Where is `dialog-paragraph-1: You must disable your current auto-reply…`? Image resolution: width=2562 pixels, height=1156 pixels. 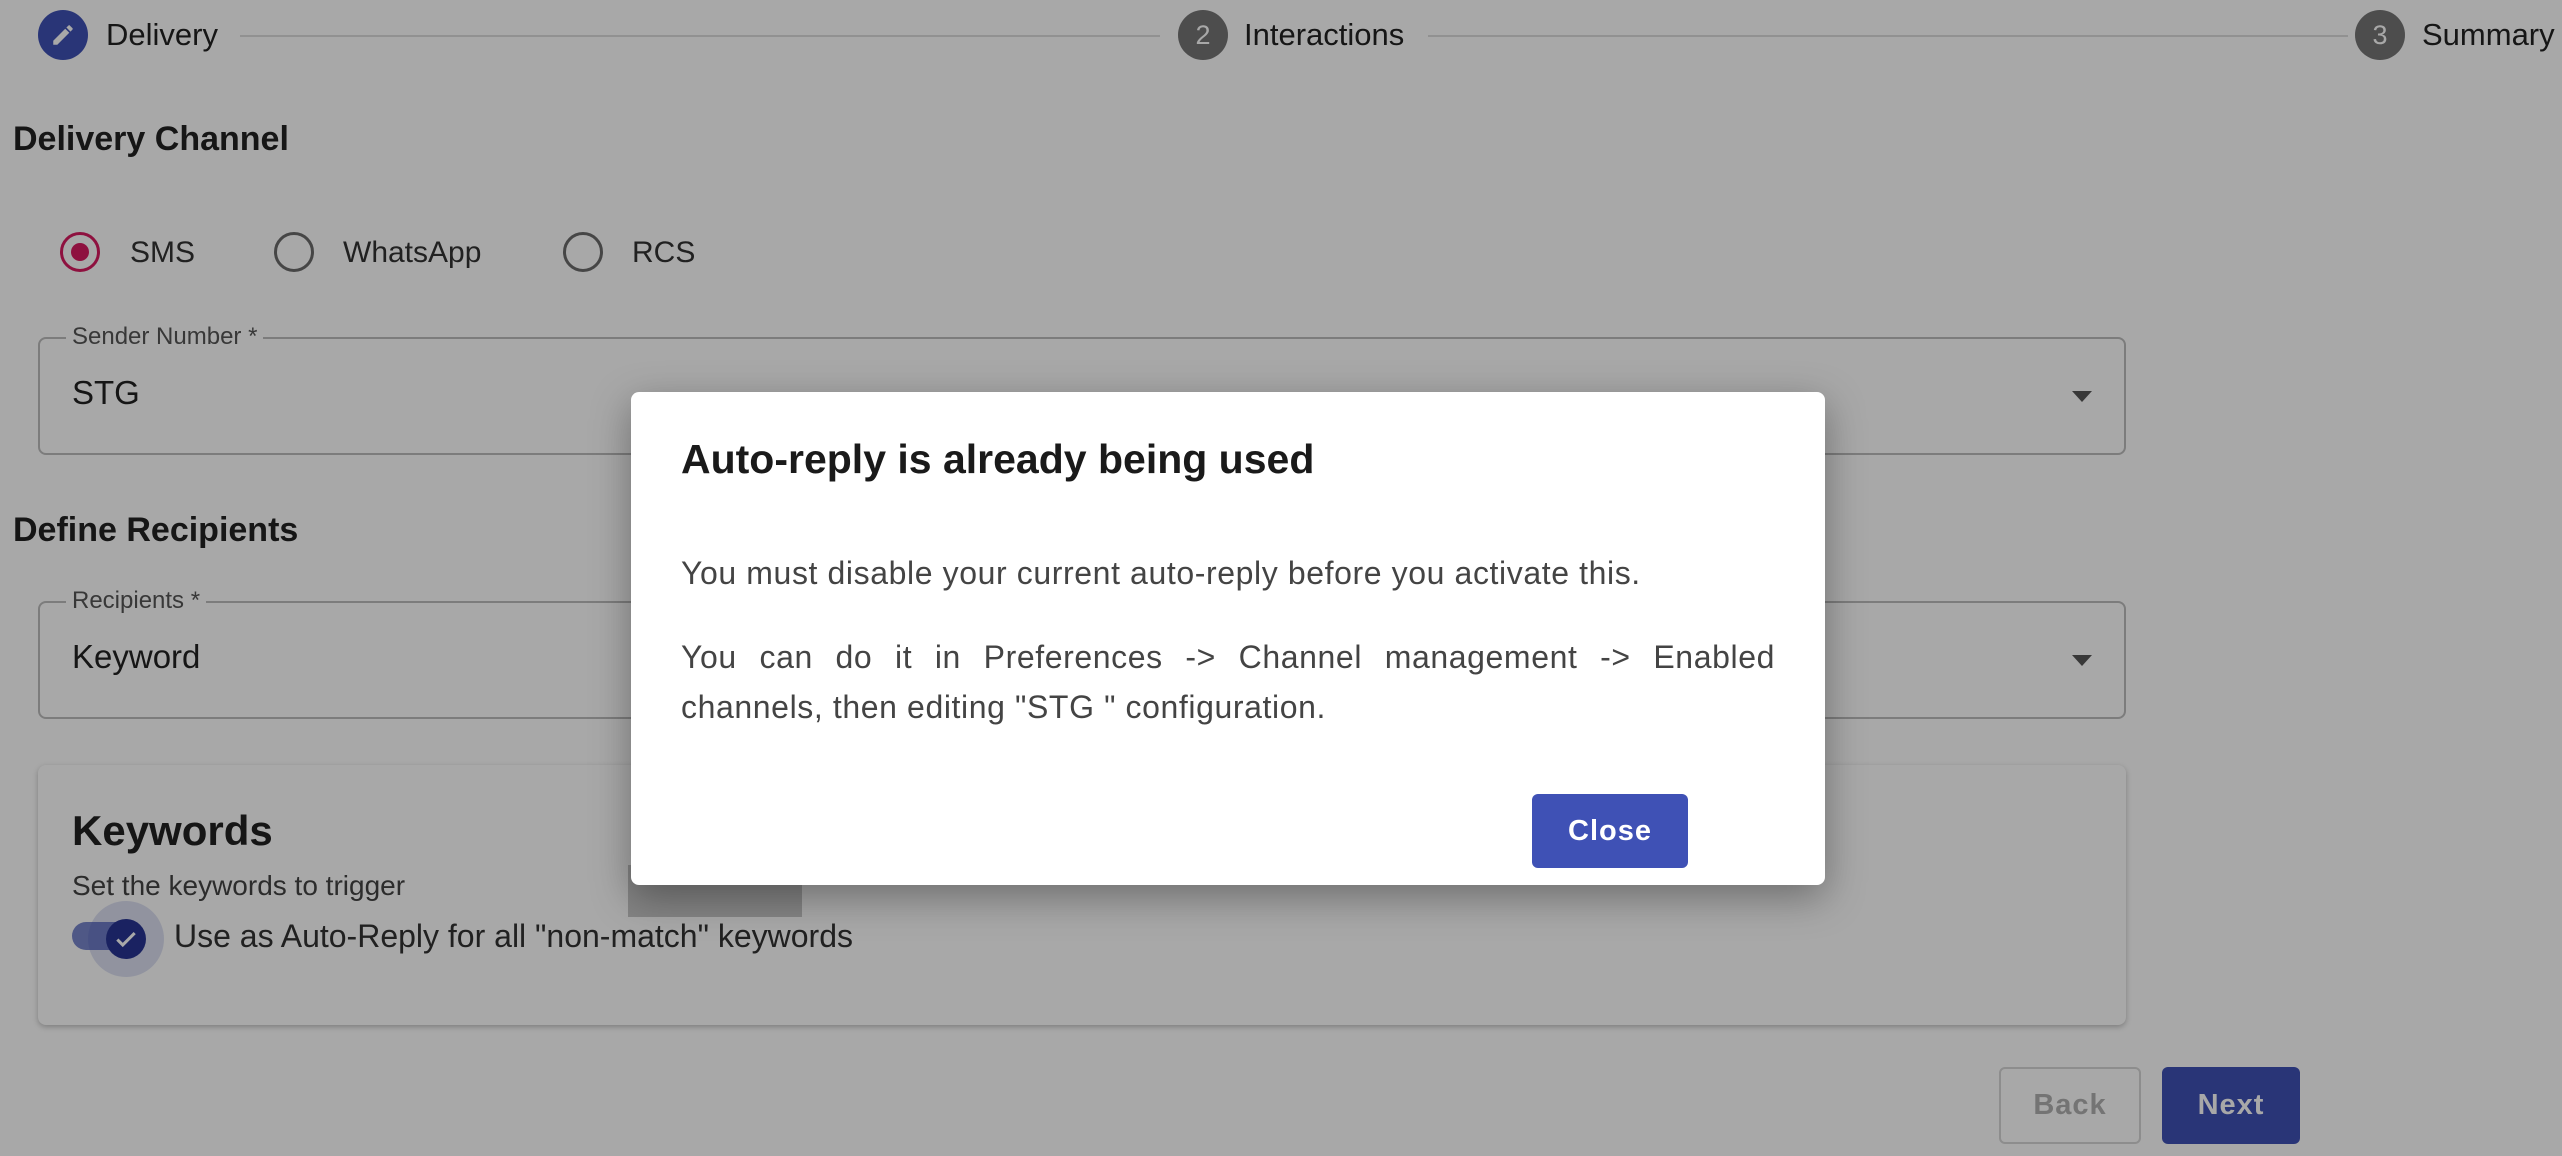
dialog-paragraph-1: You must disable your current auto-reply… is located at coordinates (1161, 573).